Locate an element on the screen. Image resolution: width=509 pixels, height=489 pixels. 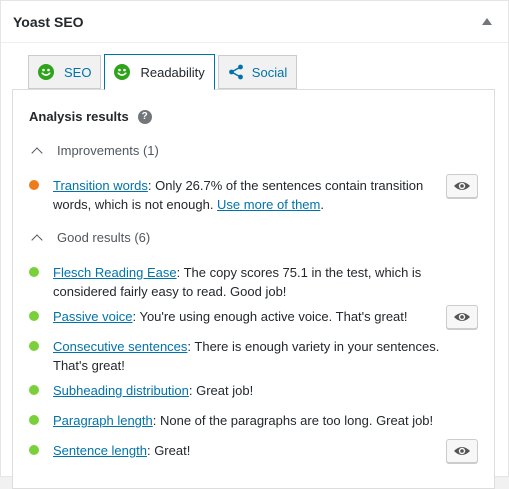
sentence-length-link: Sentence length is located at coordinates (100, 450).